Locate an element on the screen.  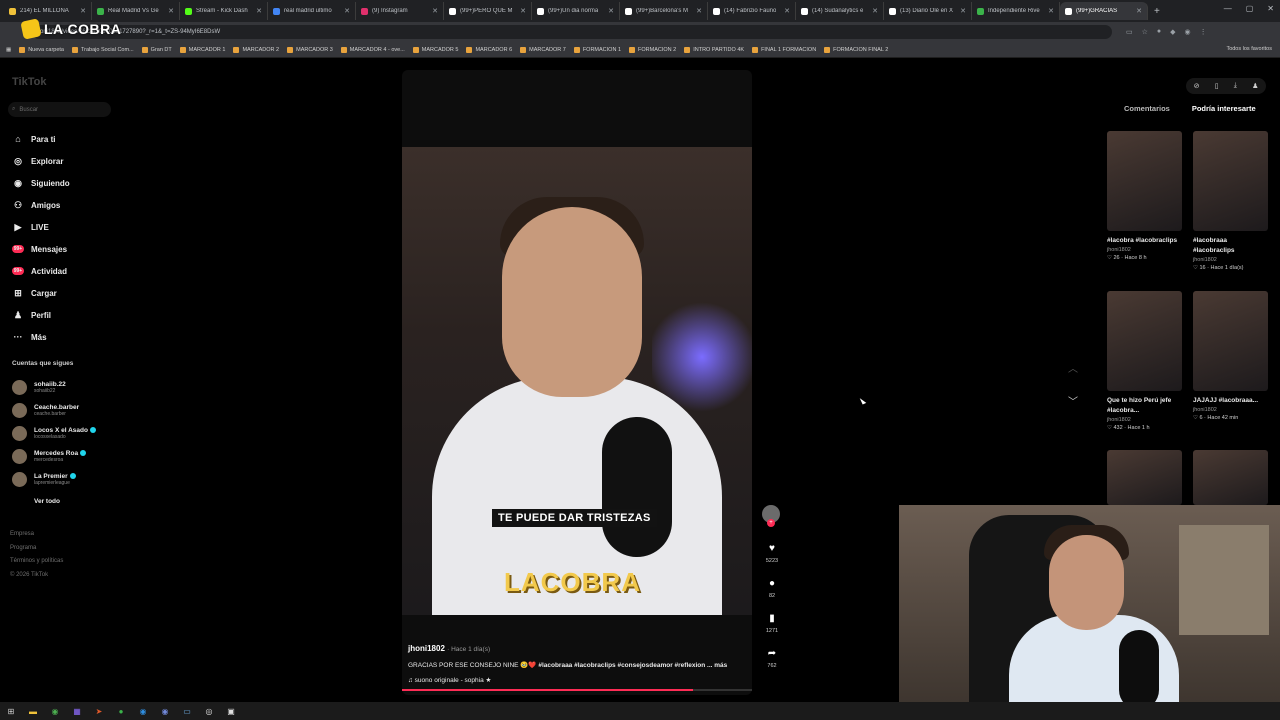
bookmark-item: MARCADOR 6 is located at coordinates (489, 49).